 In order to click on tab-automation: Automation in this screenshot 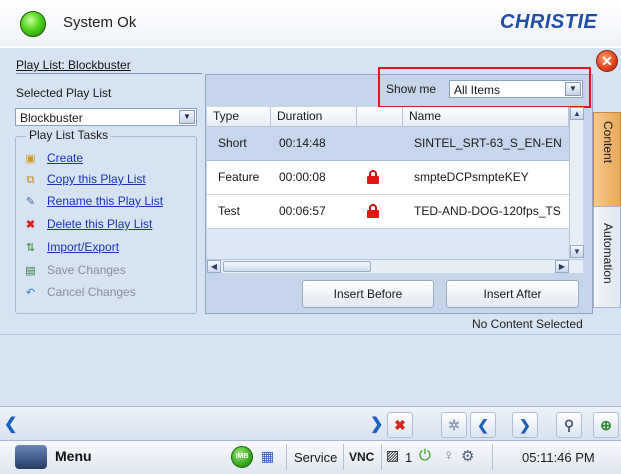, I will do `click(607, 257)`.